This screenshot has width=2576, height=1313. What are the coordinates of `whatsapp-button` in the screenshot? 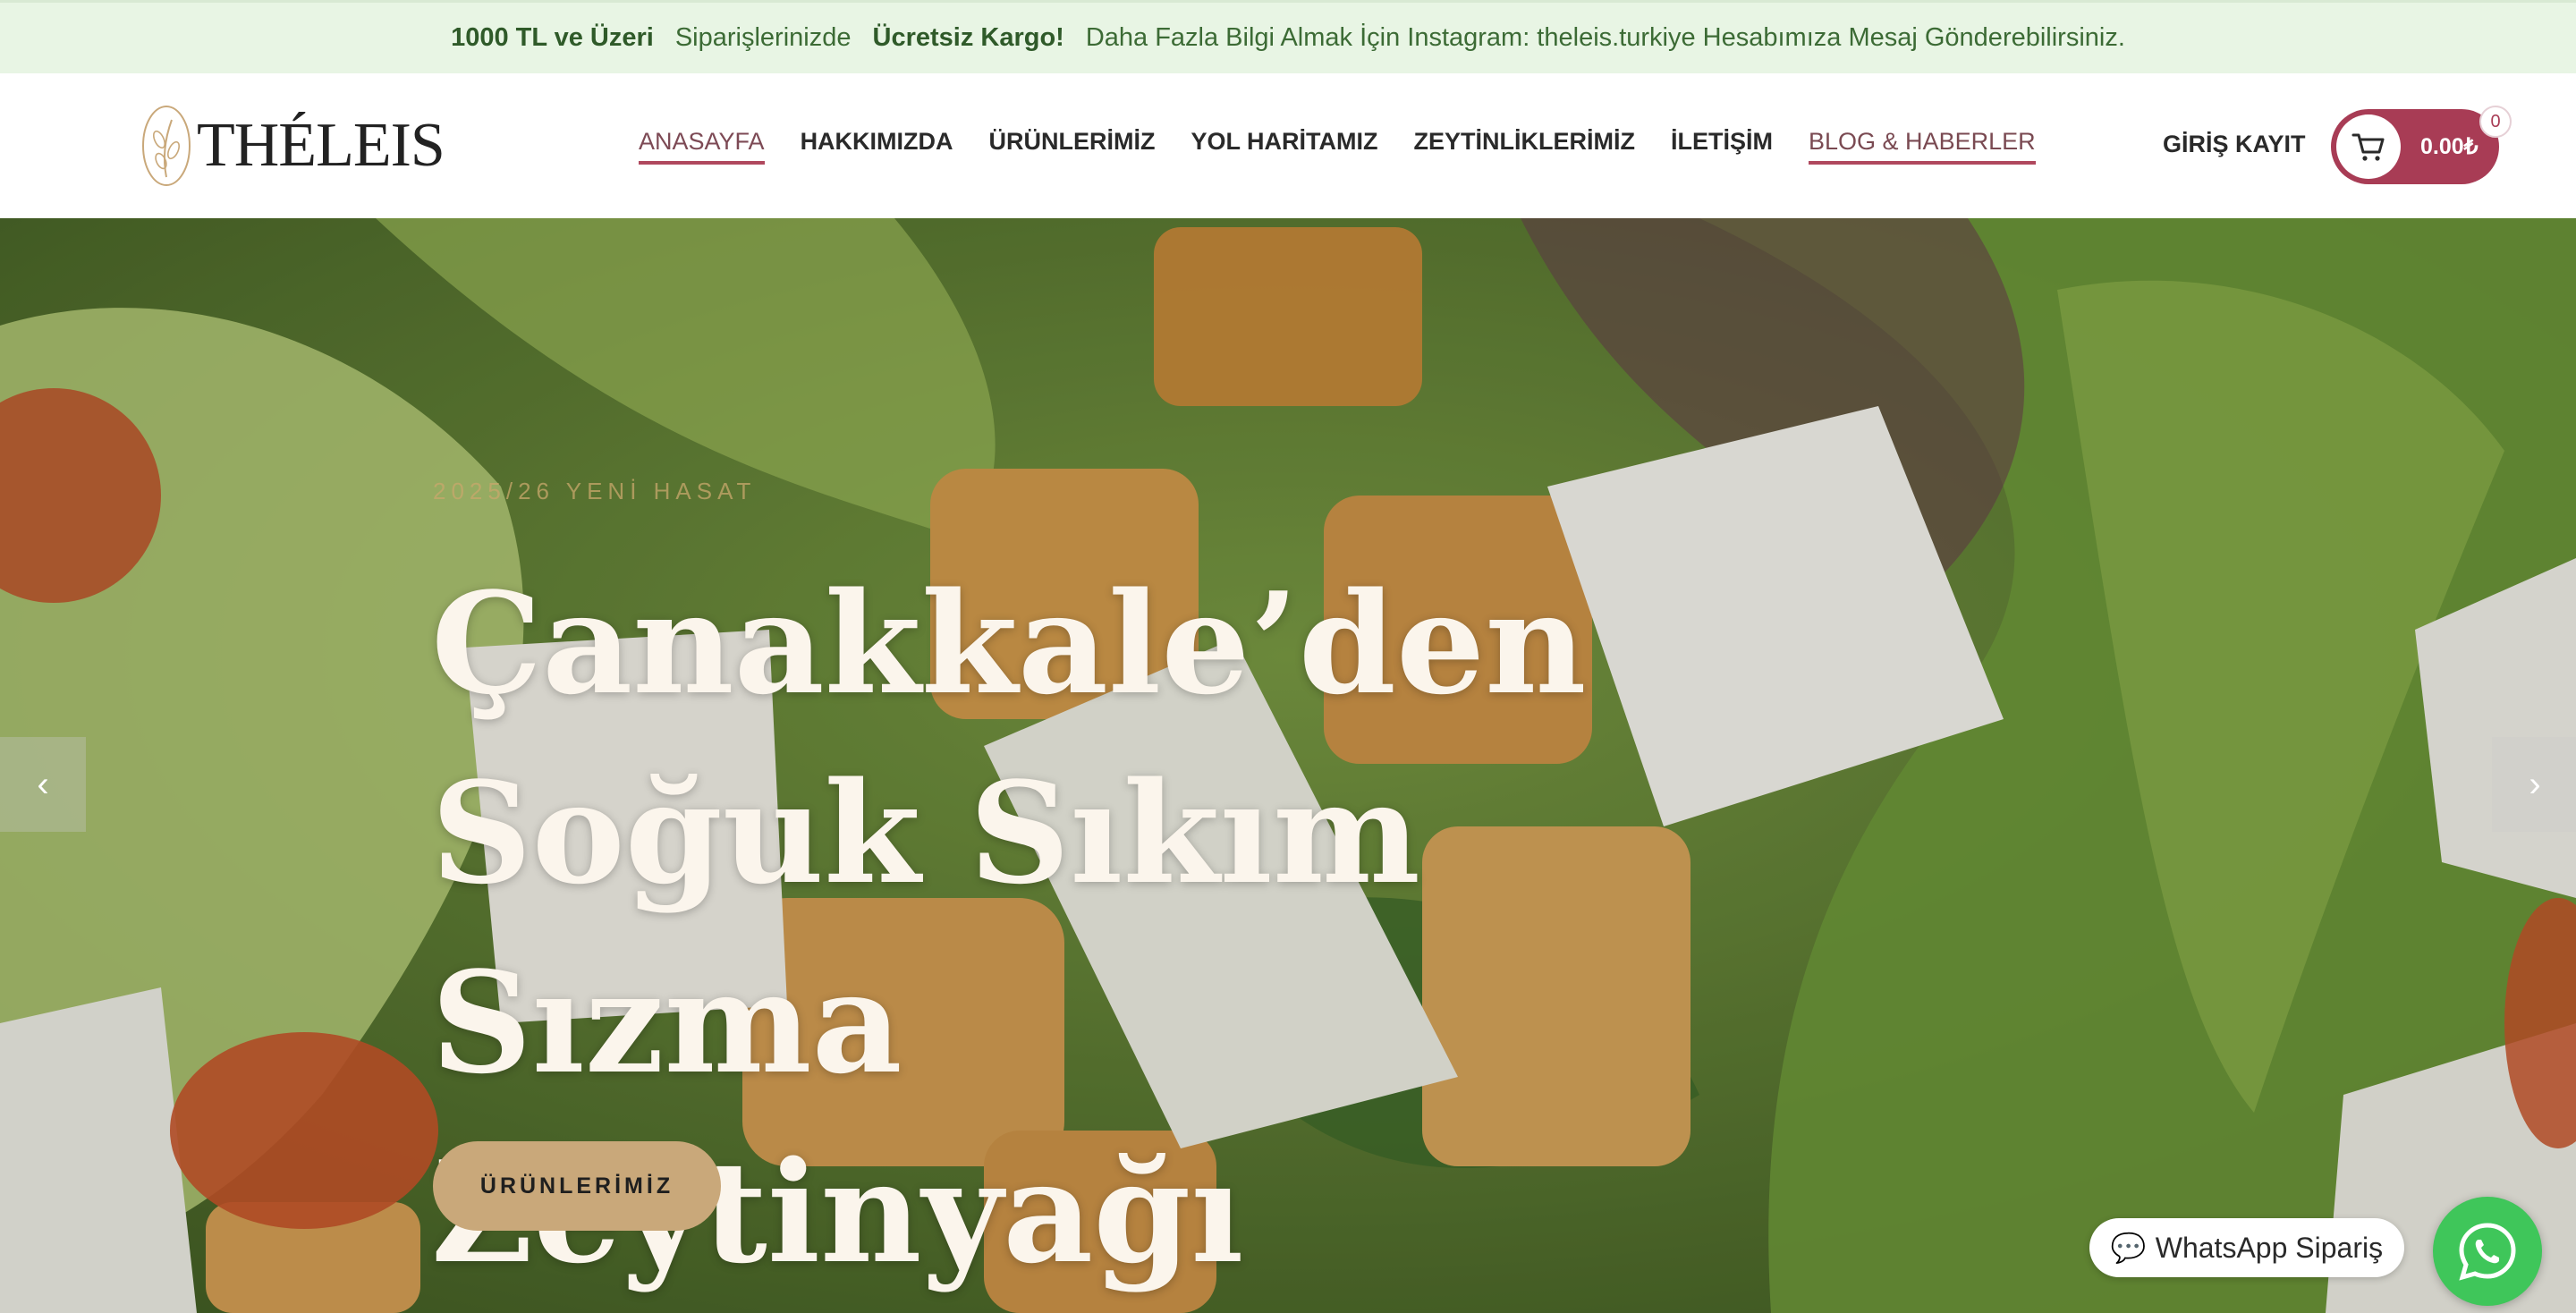 It's located at (2487, 1251).